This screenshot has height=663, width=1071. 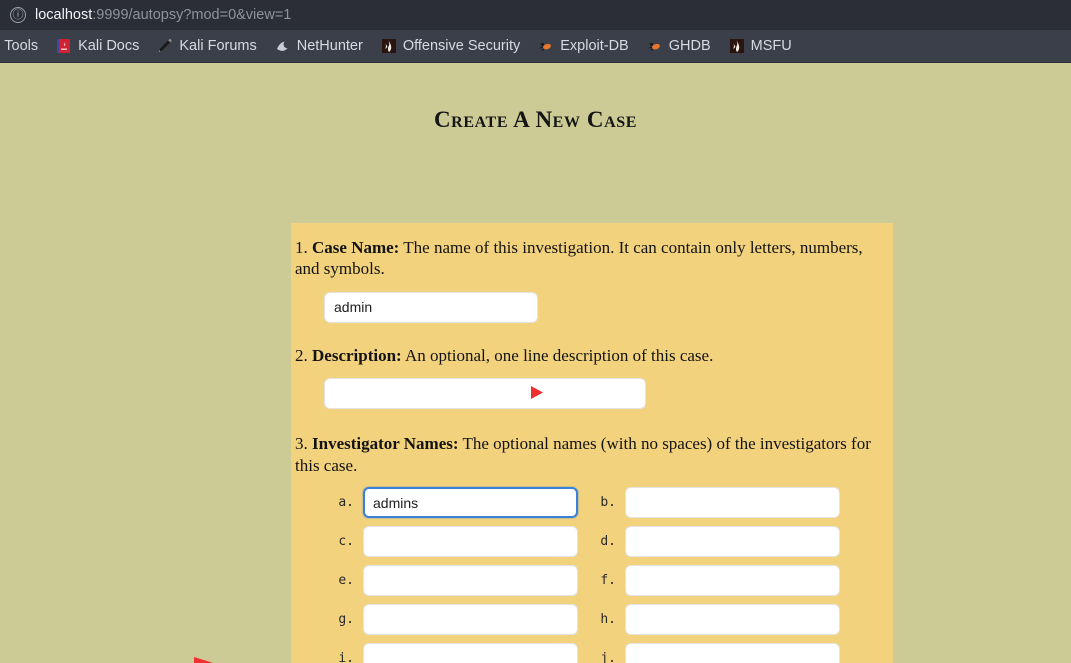 What do you see at coordinates (594, 45) in the screenshot?
I see `bookmark-label: Exploit-DB` at bounding box center [594, 45].